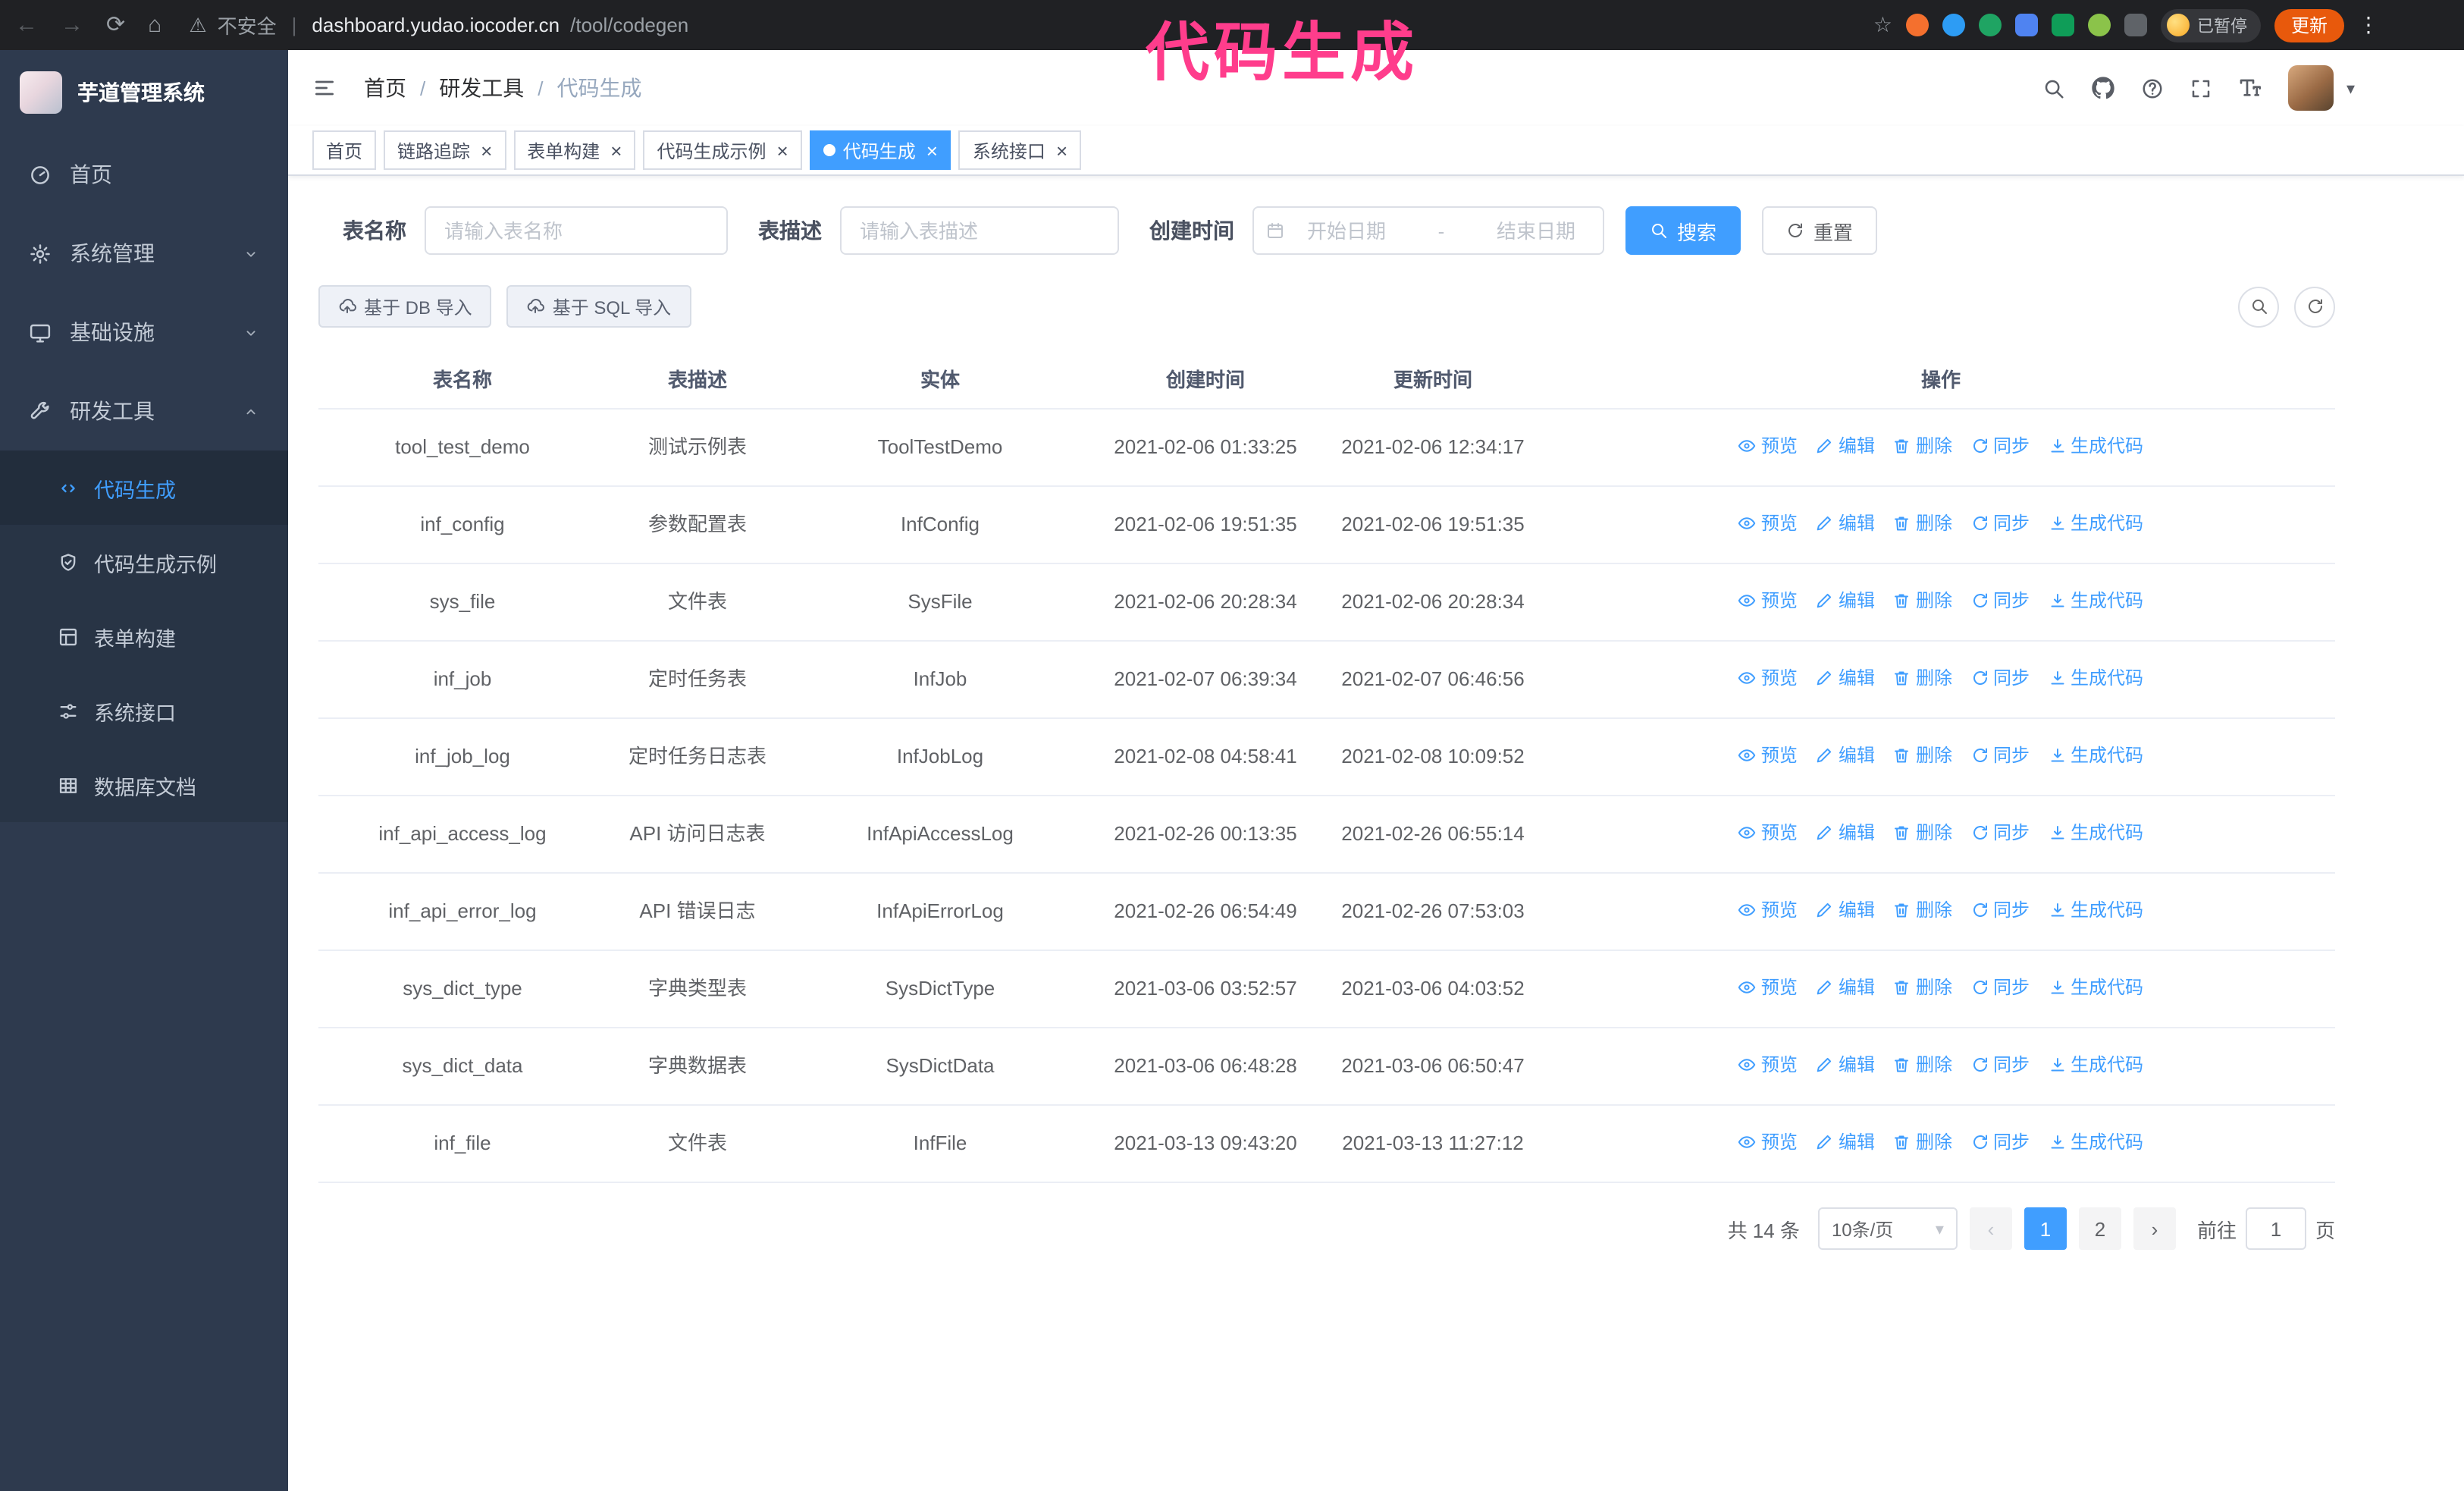 The height and width of the screenshot is (1491, 2464). I want to click on sidebar-item-home: 首页, so click(144, 174).